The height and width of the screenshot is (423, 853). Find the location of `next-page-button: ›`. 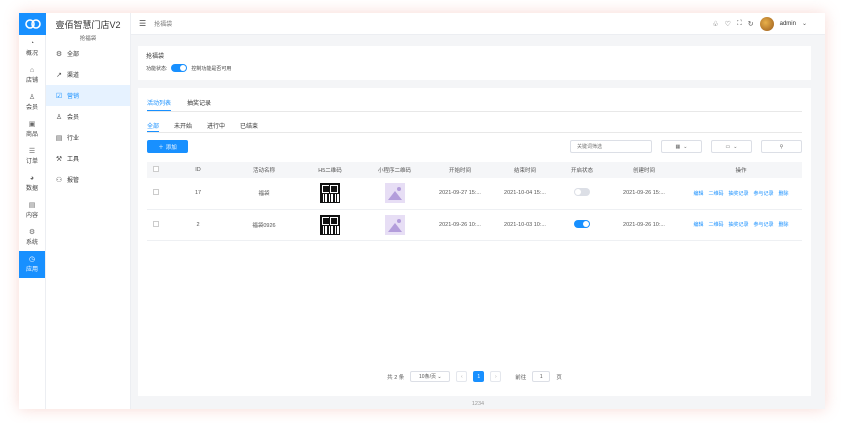

next-page-button: › is located at coordinates (496, 376).